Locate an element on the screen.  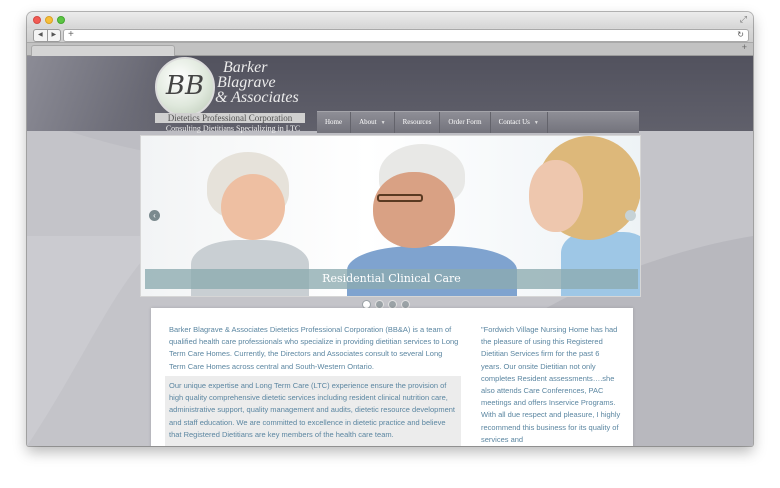
nav-label: Order Form is located at coordinates (465, 122).